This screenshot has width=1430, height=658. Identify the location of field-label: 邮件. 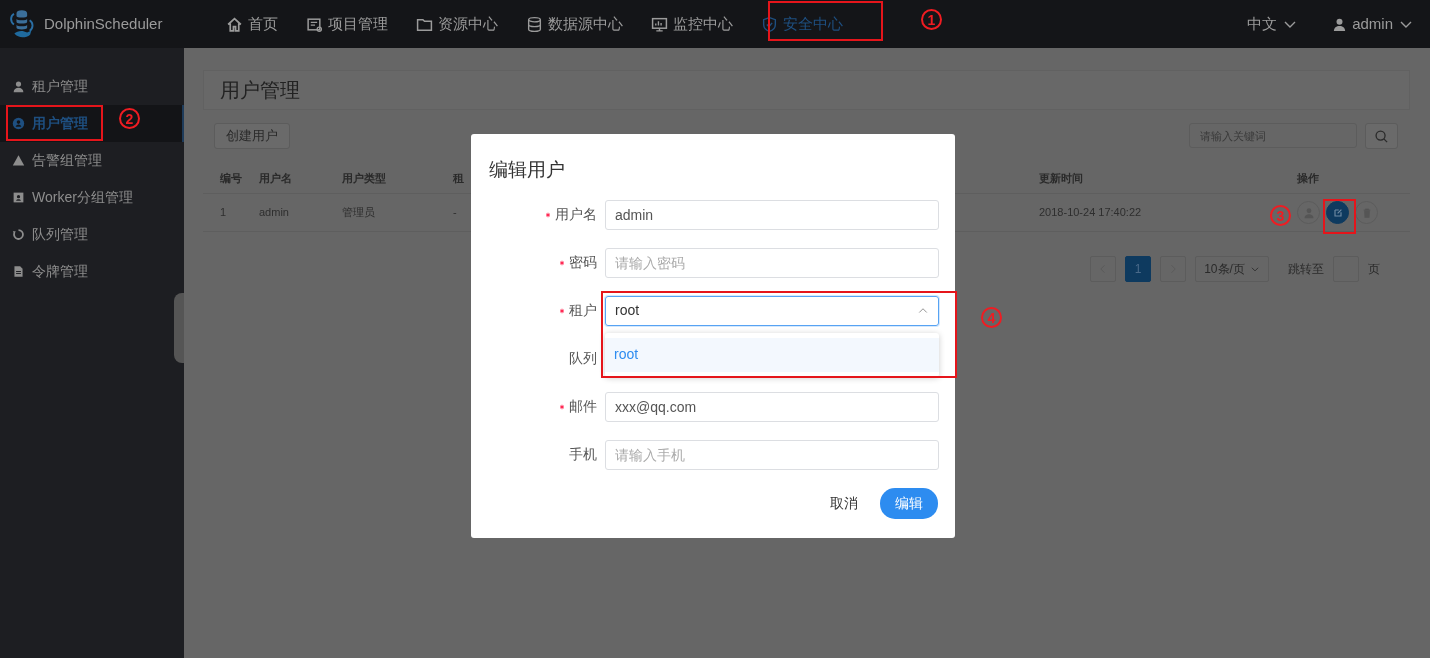
(583, 406).